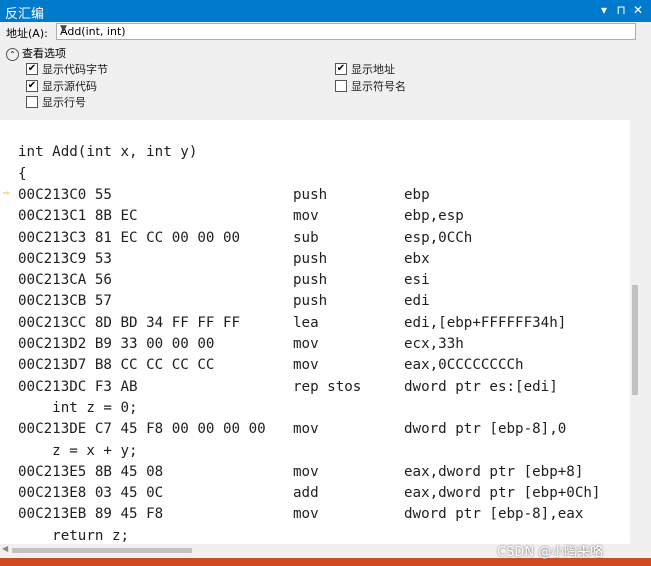  I want to click on source-text: return z;, so click(74, 535).